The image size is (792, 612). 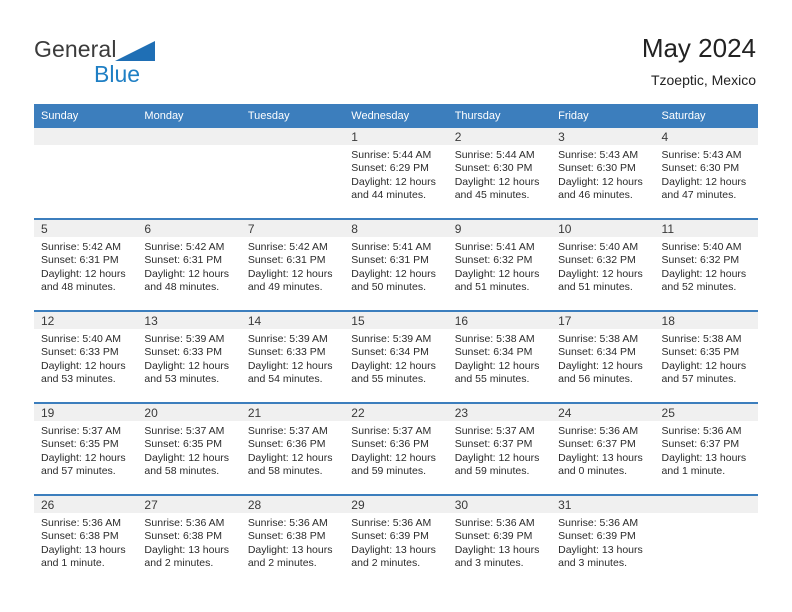 What do you see at coordinates (388, 195) in the screenshot?
I see `day-daylight-line-text: and 44 minutes.` at bounding box center [388, 195].